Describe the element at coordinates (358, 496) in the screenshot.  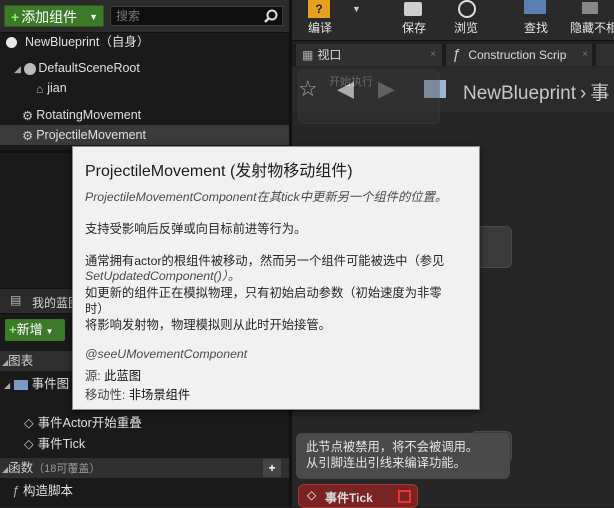
I see `event-tick-node: ◇ 事件Tick` at that location.